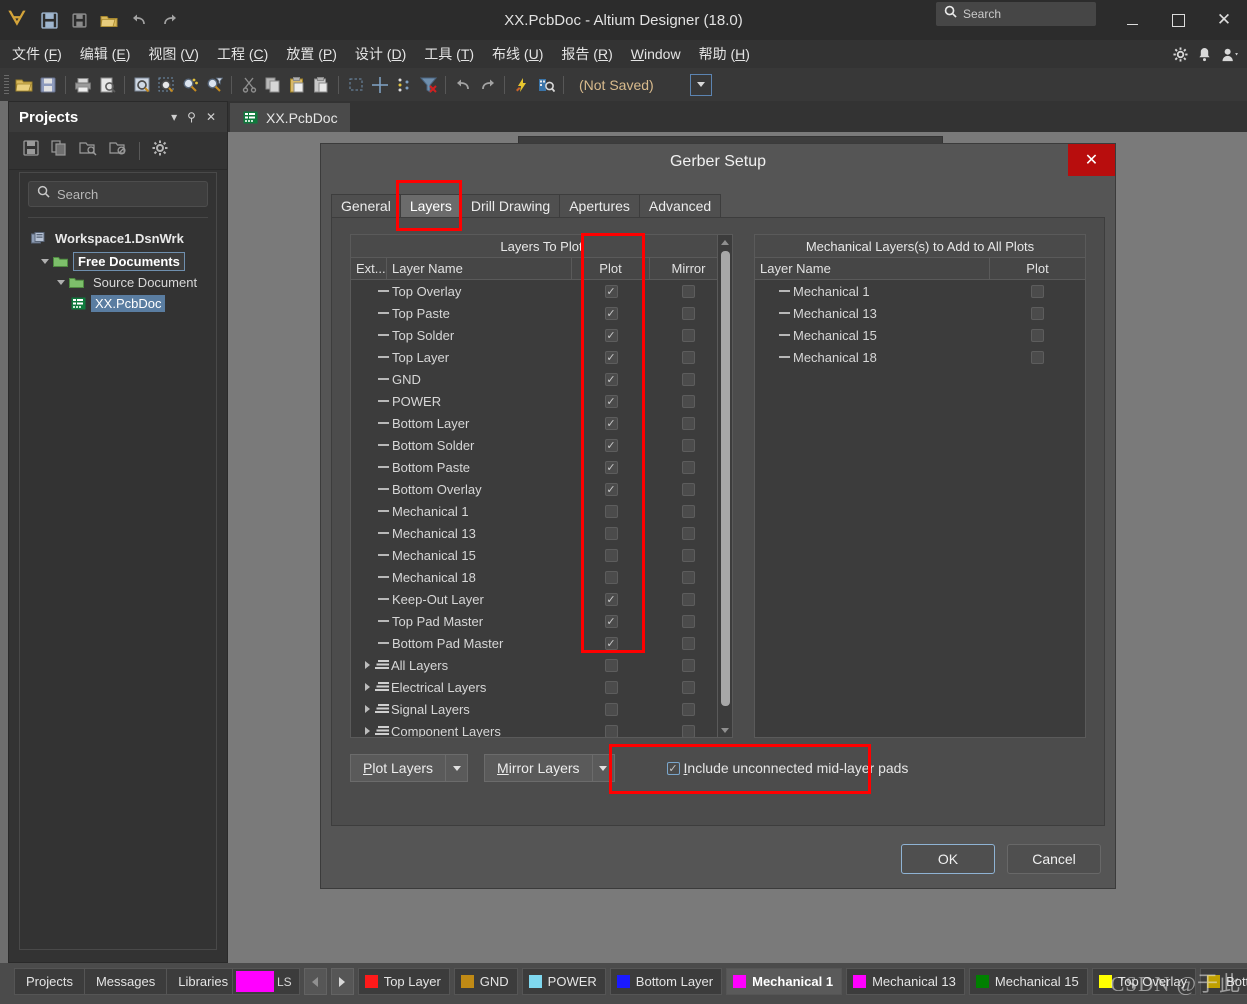  What do you see at coordinates (688, 269) in the screenshot?
I see `column-header-mirror: Mirror` at bounding box center [688, 269].